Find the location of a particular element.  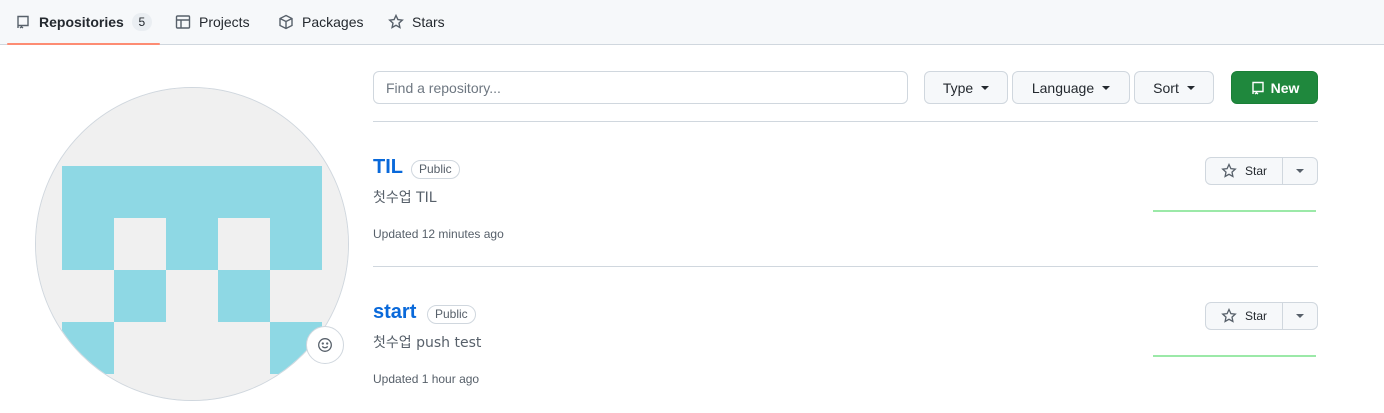

repo-updated-time: Updated 12 minutes ago is located at coordinates (438, 234).